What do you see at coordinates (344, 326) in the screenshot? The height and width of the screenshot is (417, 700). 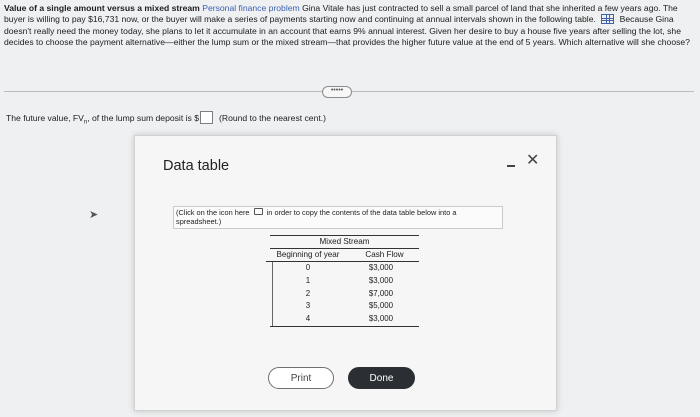 I see `table-bottom-rule` at bounding box center [344, 326].